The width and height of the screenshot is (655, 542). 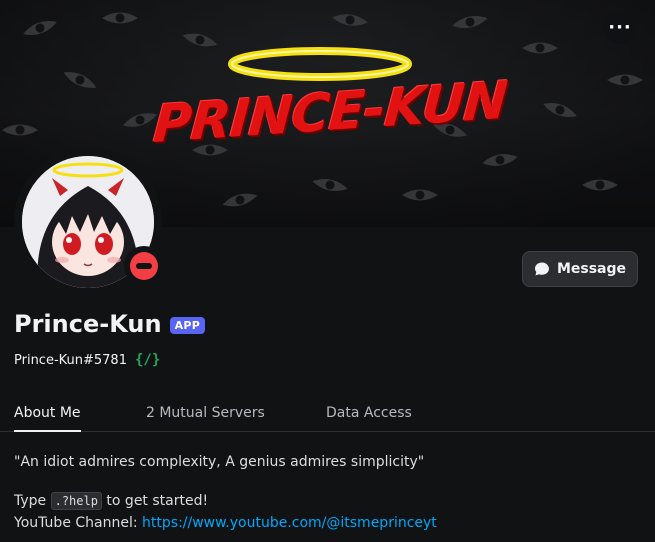 I want to click on do-not-disturb-icon, so click(x=144, y=266).